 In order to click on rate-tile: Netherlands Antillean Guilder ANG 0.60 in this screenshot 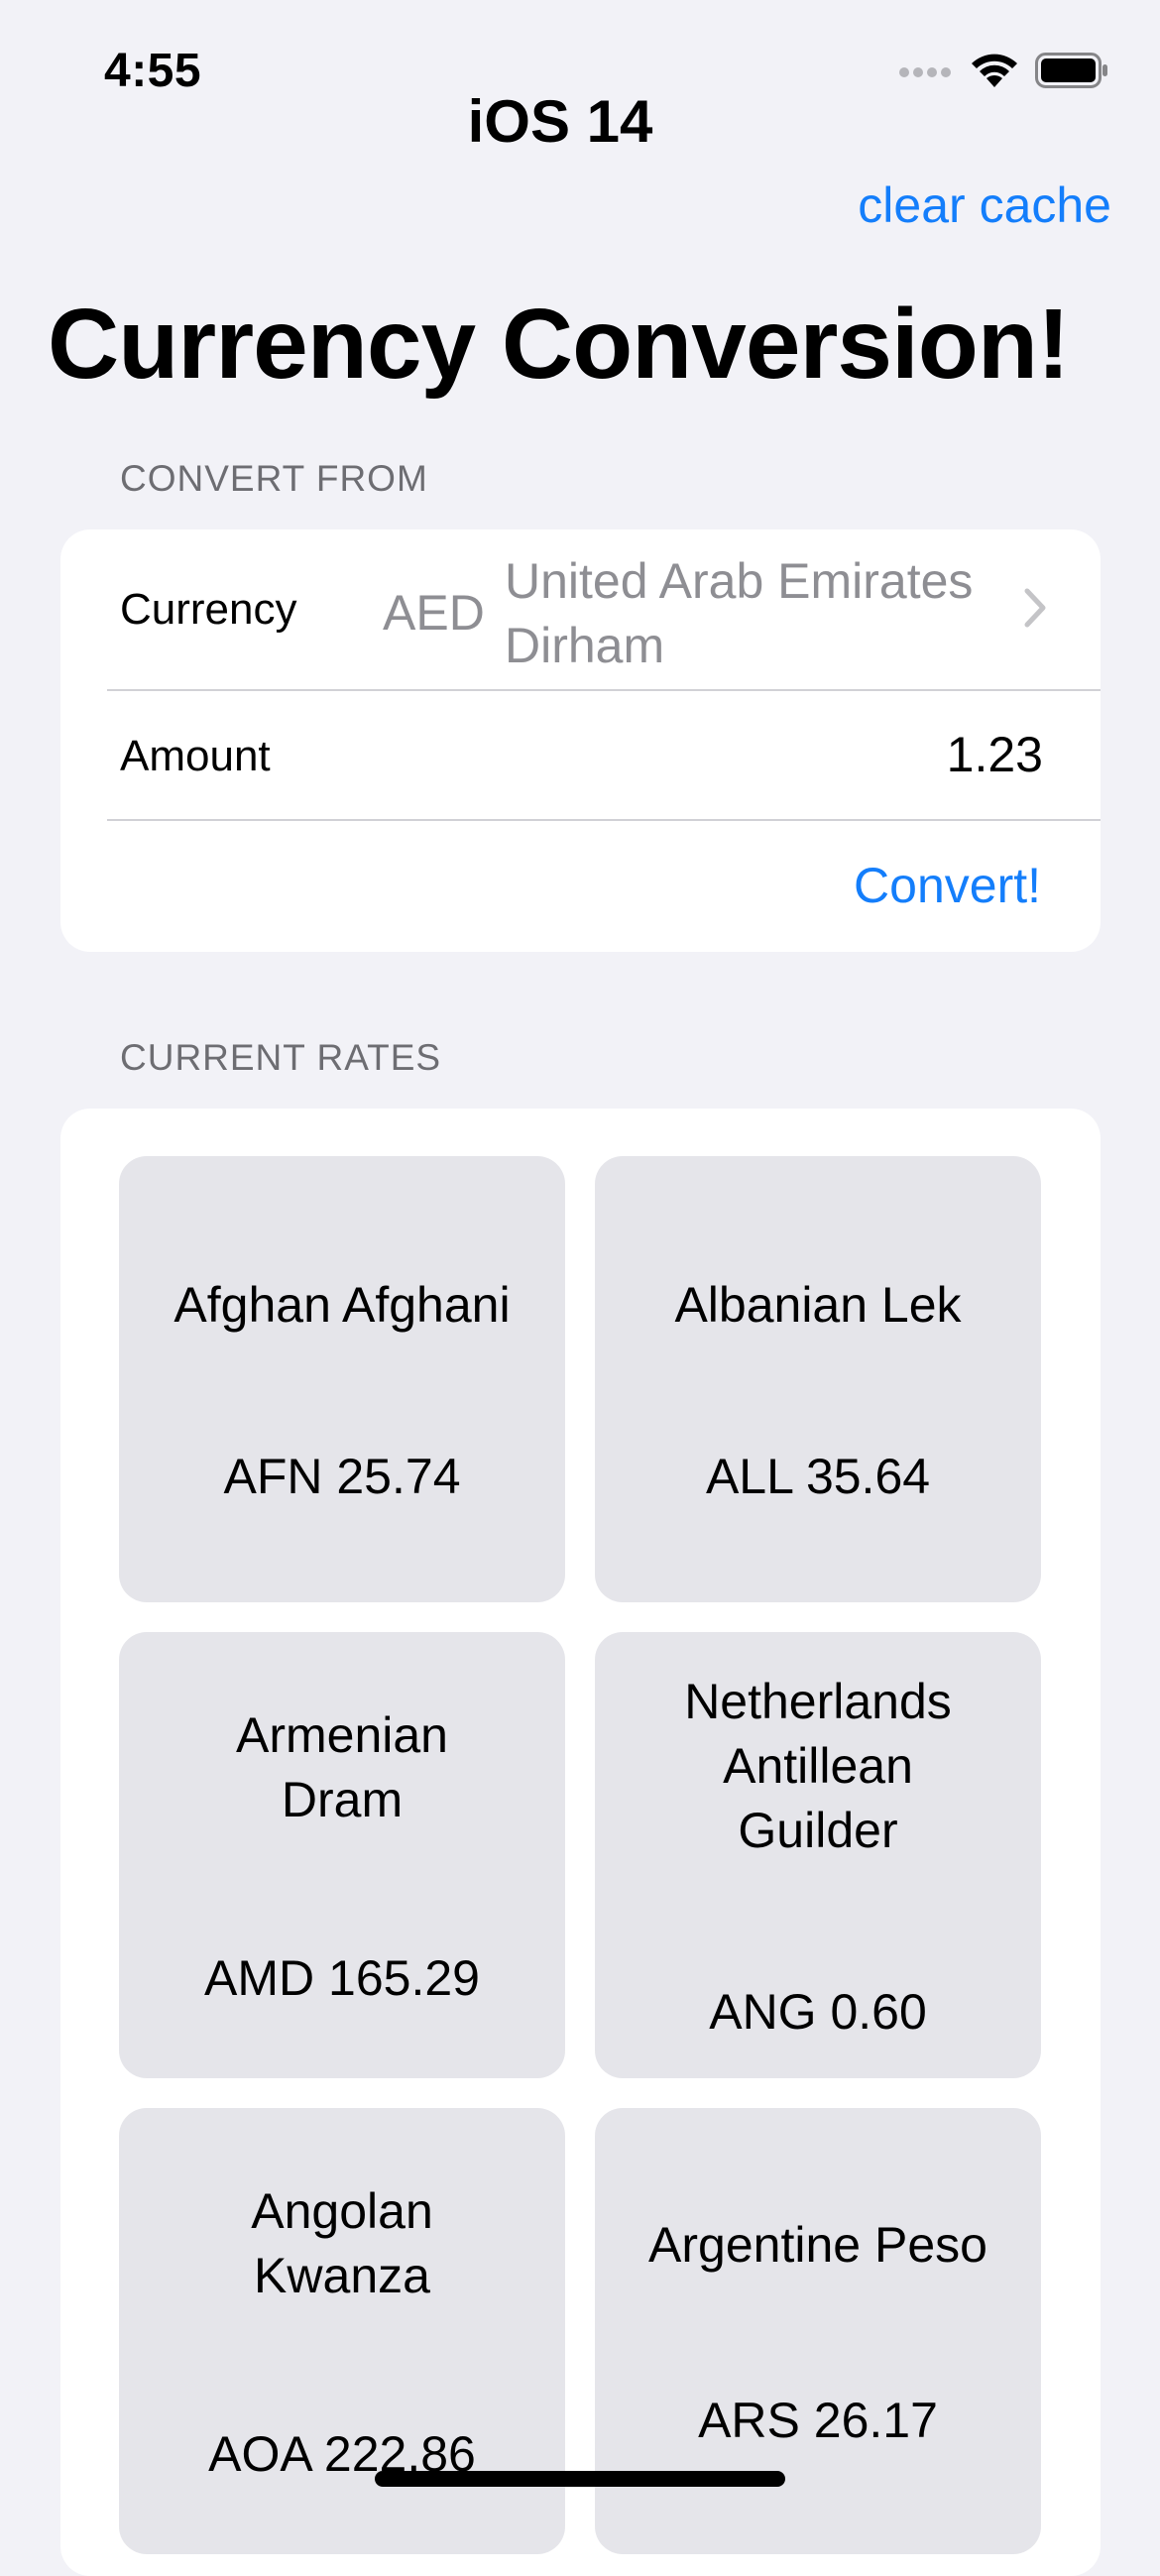, I will do `click(818, 1855)`.